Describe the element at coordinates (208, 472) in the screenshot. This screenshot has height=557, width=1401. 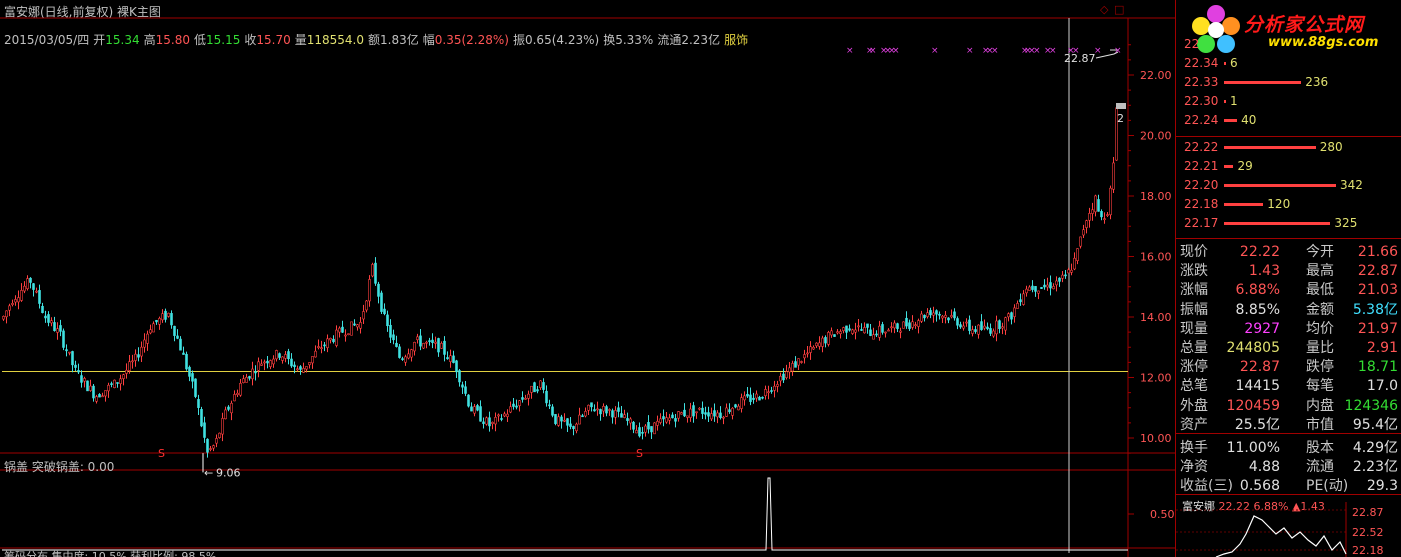
I see `low-marker-arrow: ←` at that location.